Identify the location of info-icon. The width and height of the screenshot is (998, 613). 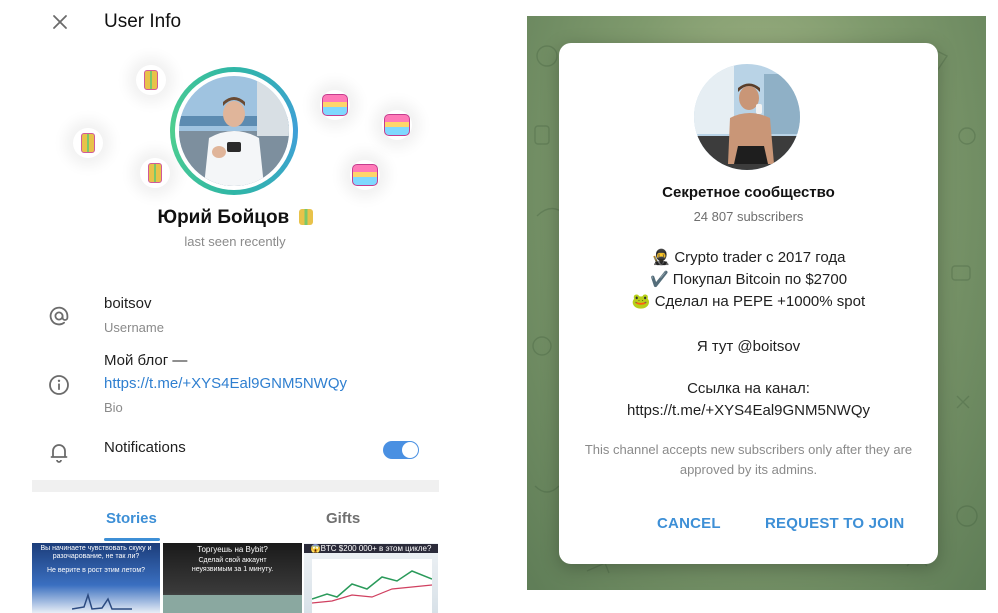
(59, 385).